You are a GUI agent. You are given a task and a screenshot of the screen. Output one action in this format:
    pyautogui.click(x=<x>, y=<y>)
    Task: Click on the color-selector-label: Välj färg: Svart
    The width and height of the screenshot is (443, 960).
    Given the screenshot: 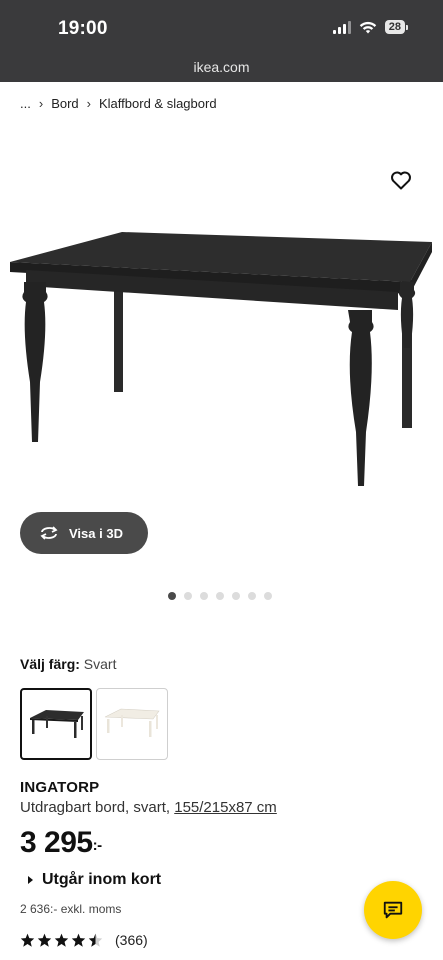 What is the action you would take?
    pyautogui.click(x=68, y=664)
    